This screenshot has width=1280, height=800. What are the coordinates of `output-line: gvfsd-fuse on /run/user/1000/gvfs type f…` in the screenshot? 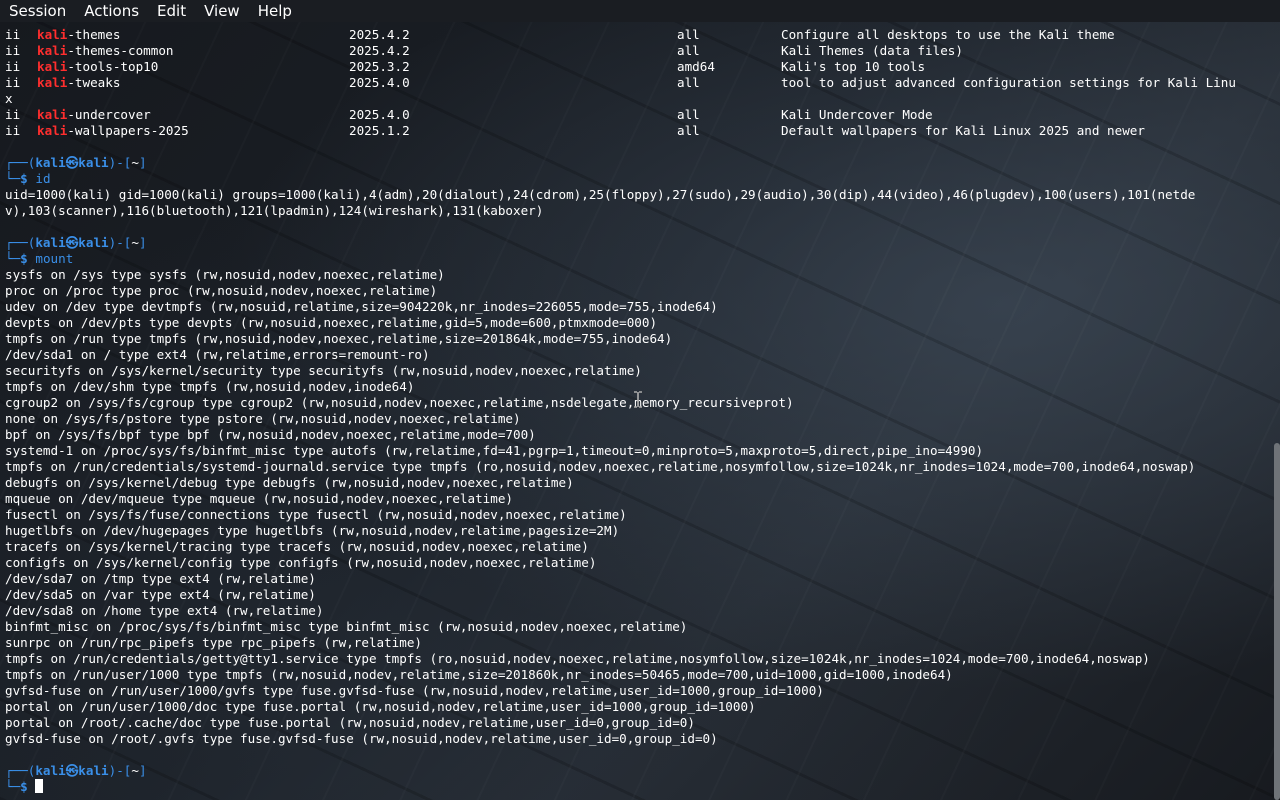 It's located at (636, 691).